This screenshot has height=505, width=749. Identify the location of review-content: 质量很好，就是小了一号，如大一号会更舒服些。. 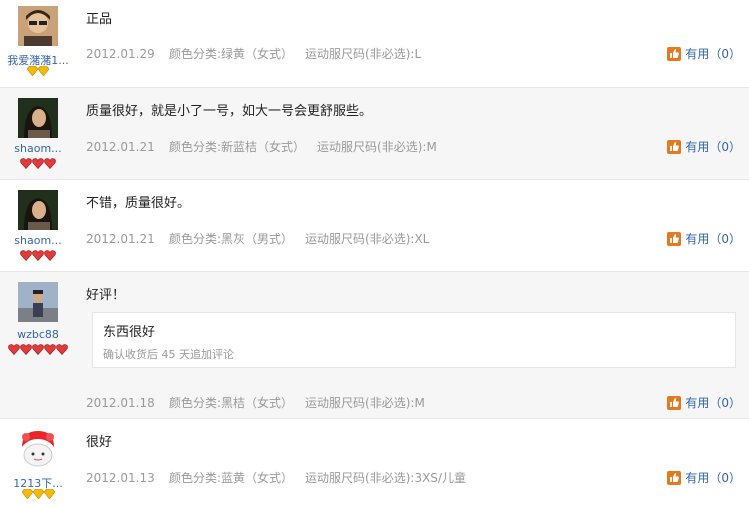
(229, 111).